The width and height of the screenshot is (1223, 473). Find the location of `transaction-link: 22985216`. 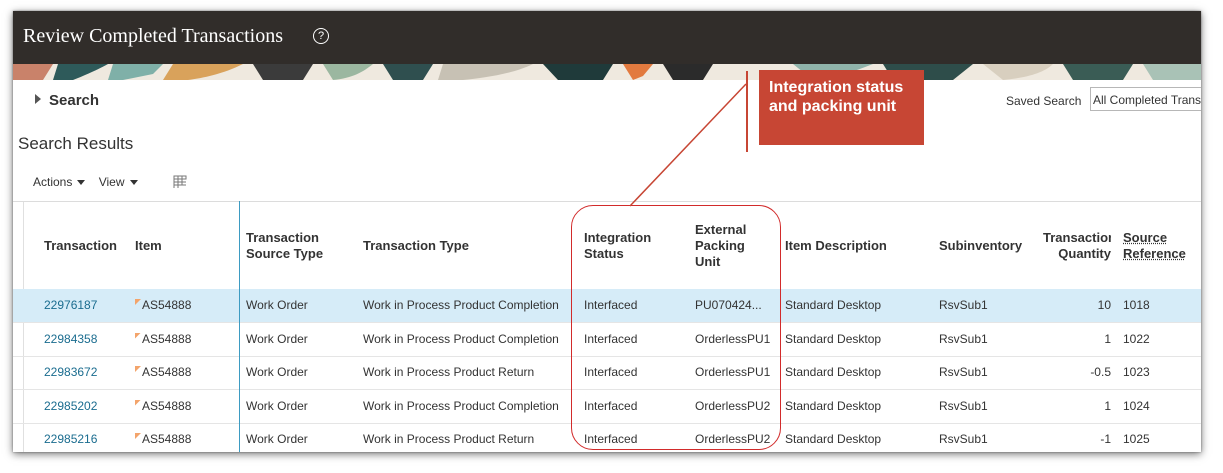

transaction-link: 22985216 is located at coordinates (70, 437).